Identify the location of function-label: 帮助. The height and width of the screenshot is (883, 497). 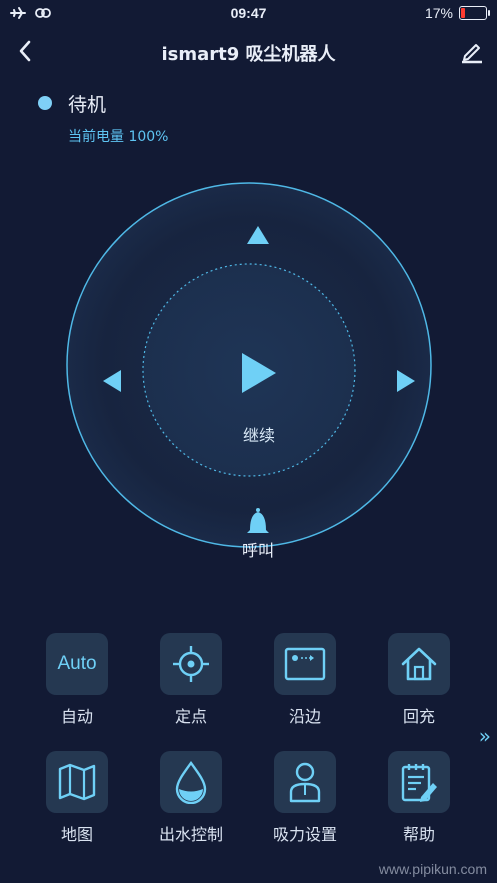
(418, 834).